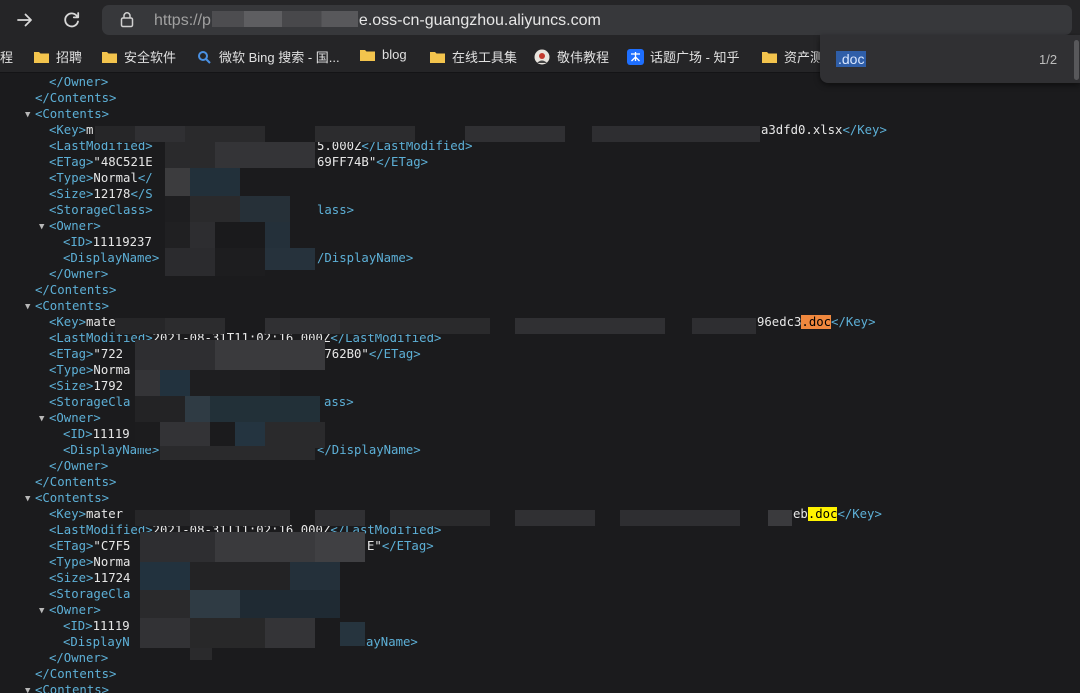 The image size is (1080, 693). I want to click on reload-icon, so click(72, 20).